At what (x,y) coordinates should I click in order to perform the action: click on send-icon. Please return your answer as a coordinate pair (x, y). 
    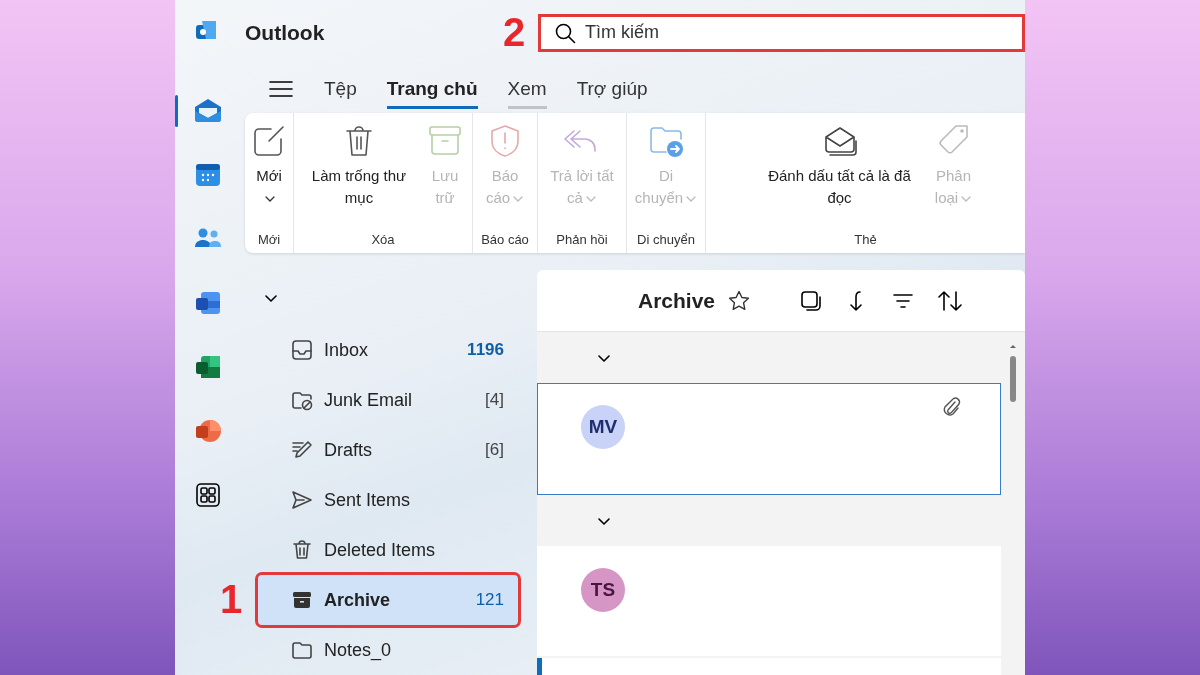
    Looking at the image, I should click on (302, 500).